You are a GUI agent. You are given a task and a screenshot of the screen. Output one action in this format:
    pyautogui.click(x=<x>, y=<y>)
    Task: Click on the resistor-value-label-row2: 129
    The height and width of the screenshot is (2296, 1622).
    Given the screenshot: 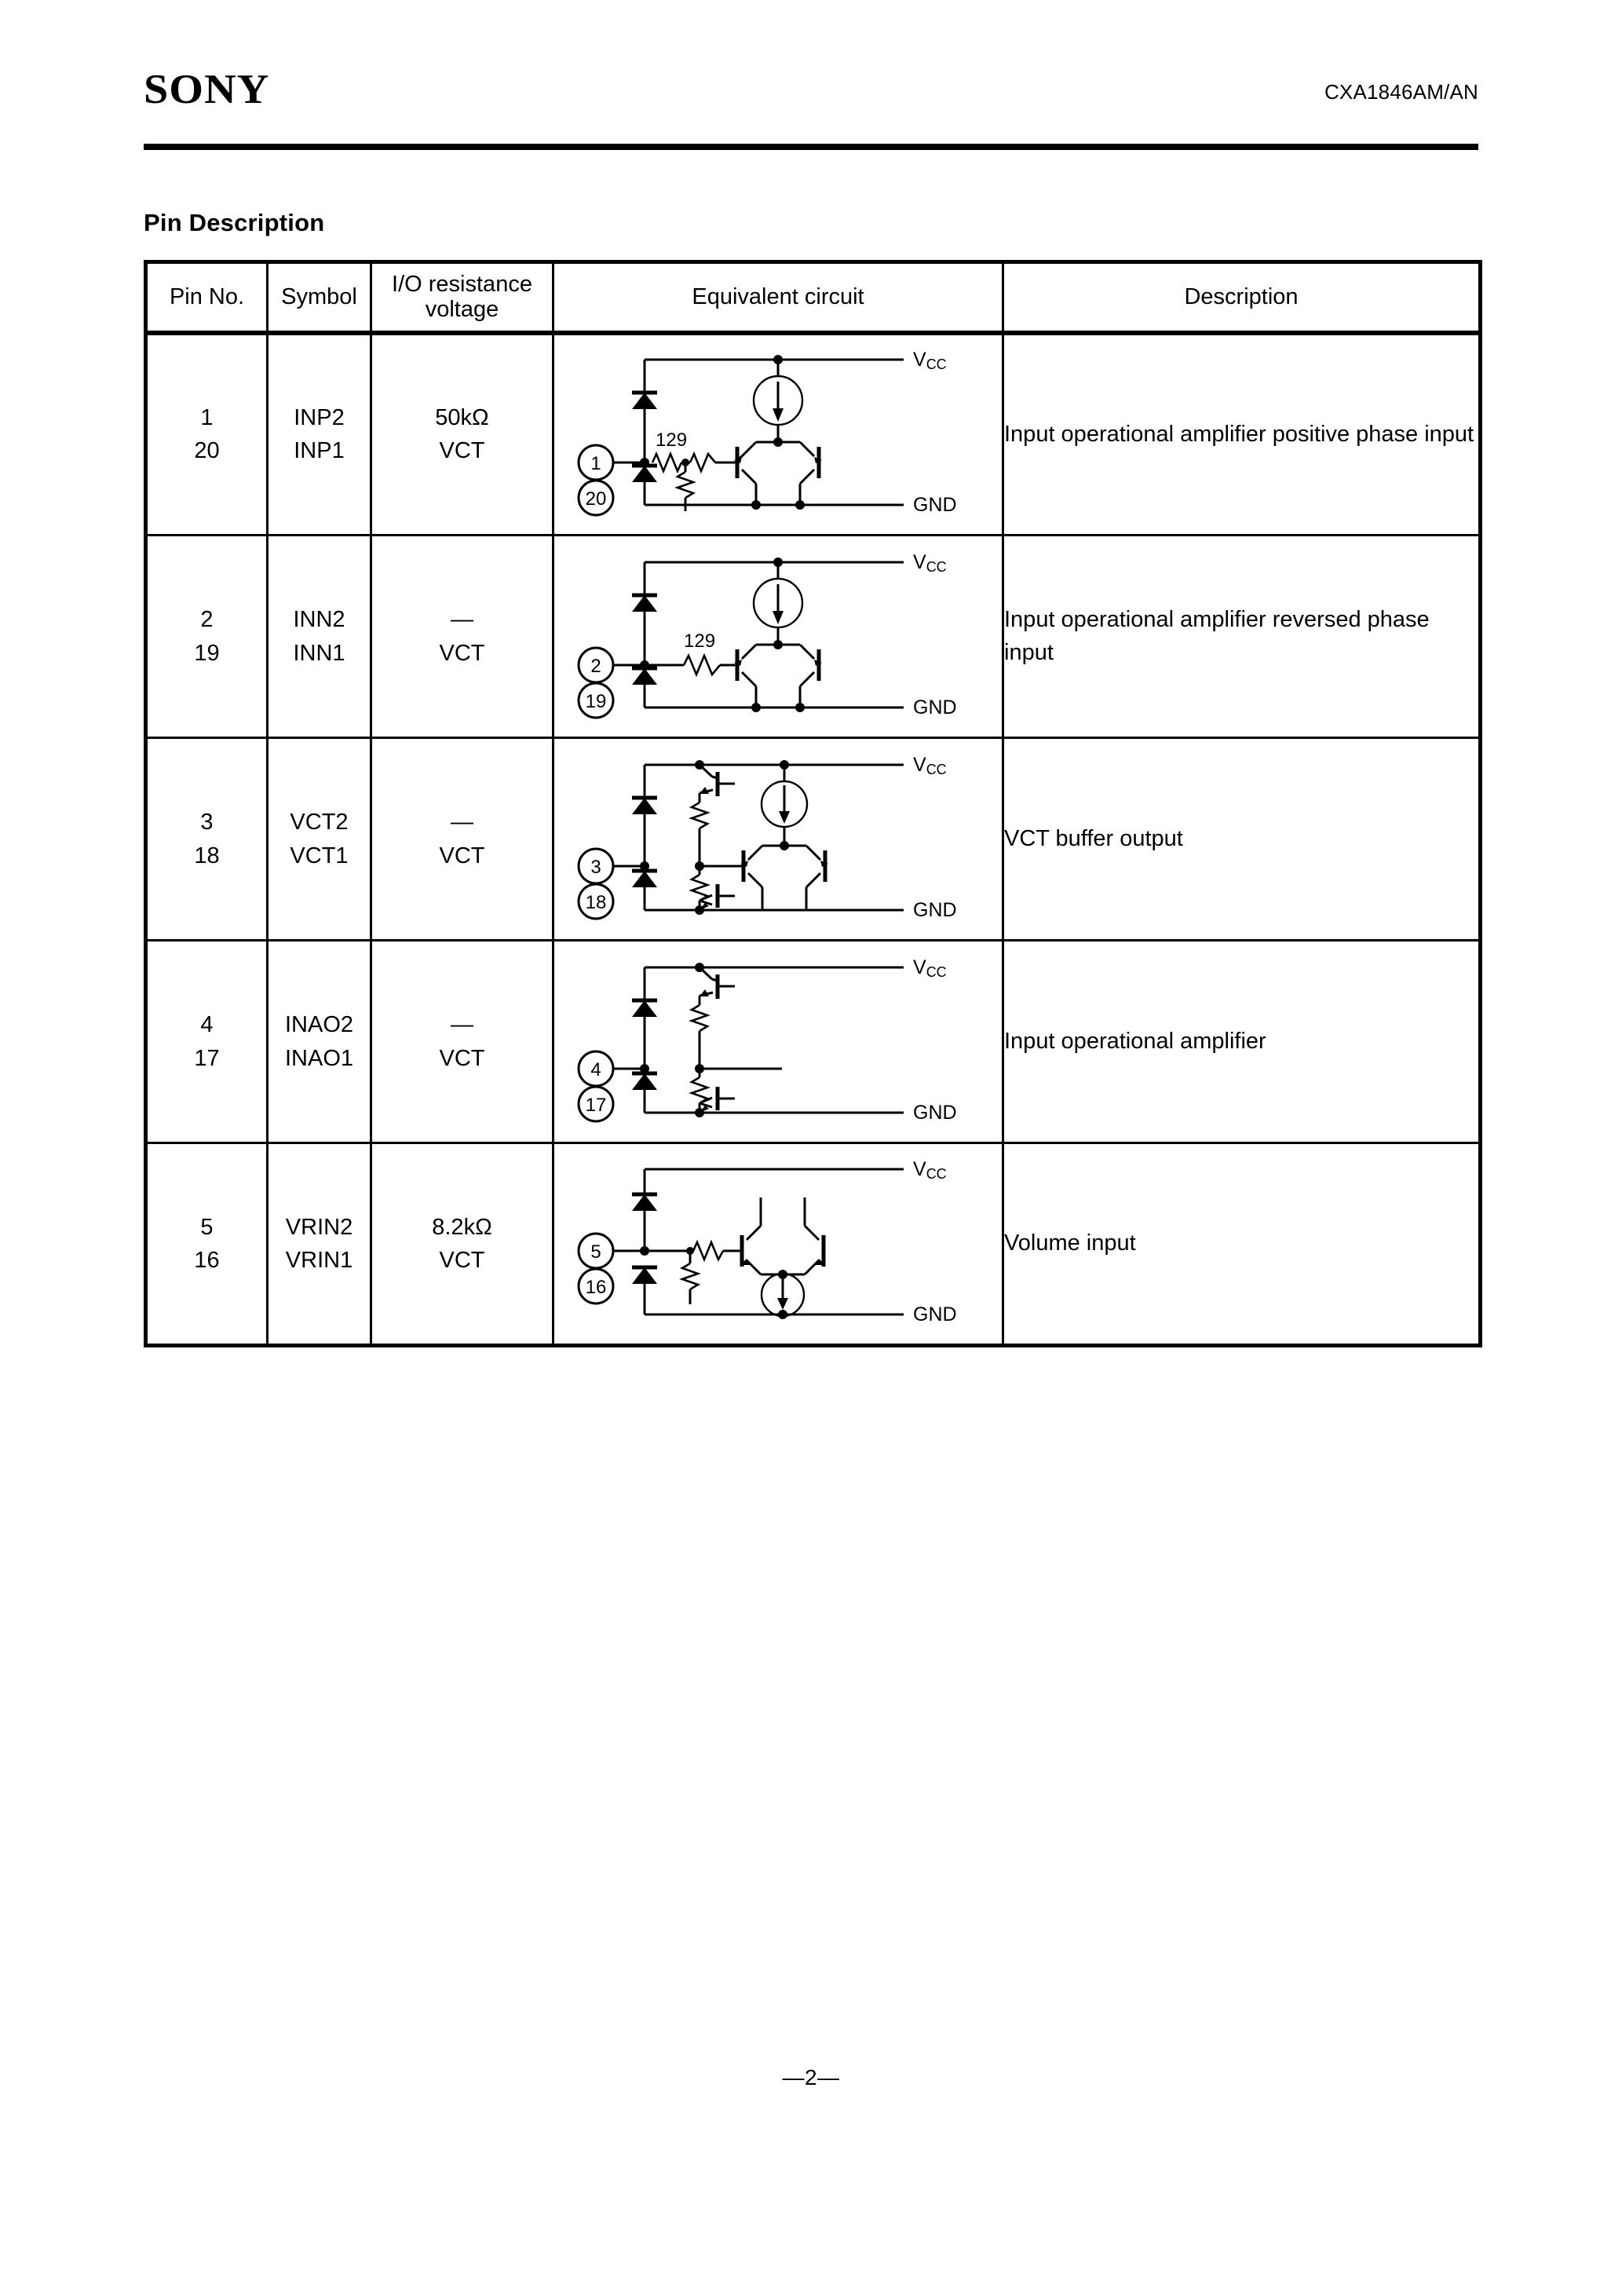 What is the action you would take?
    pyautogui.click(x=699, y=641)
    